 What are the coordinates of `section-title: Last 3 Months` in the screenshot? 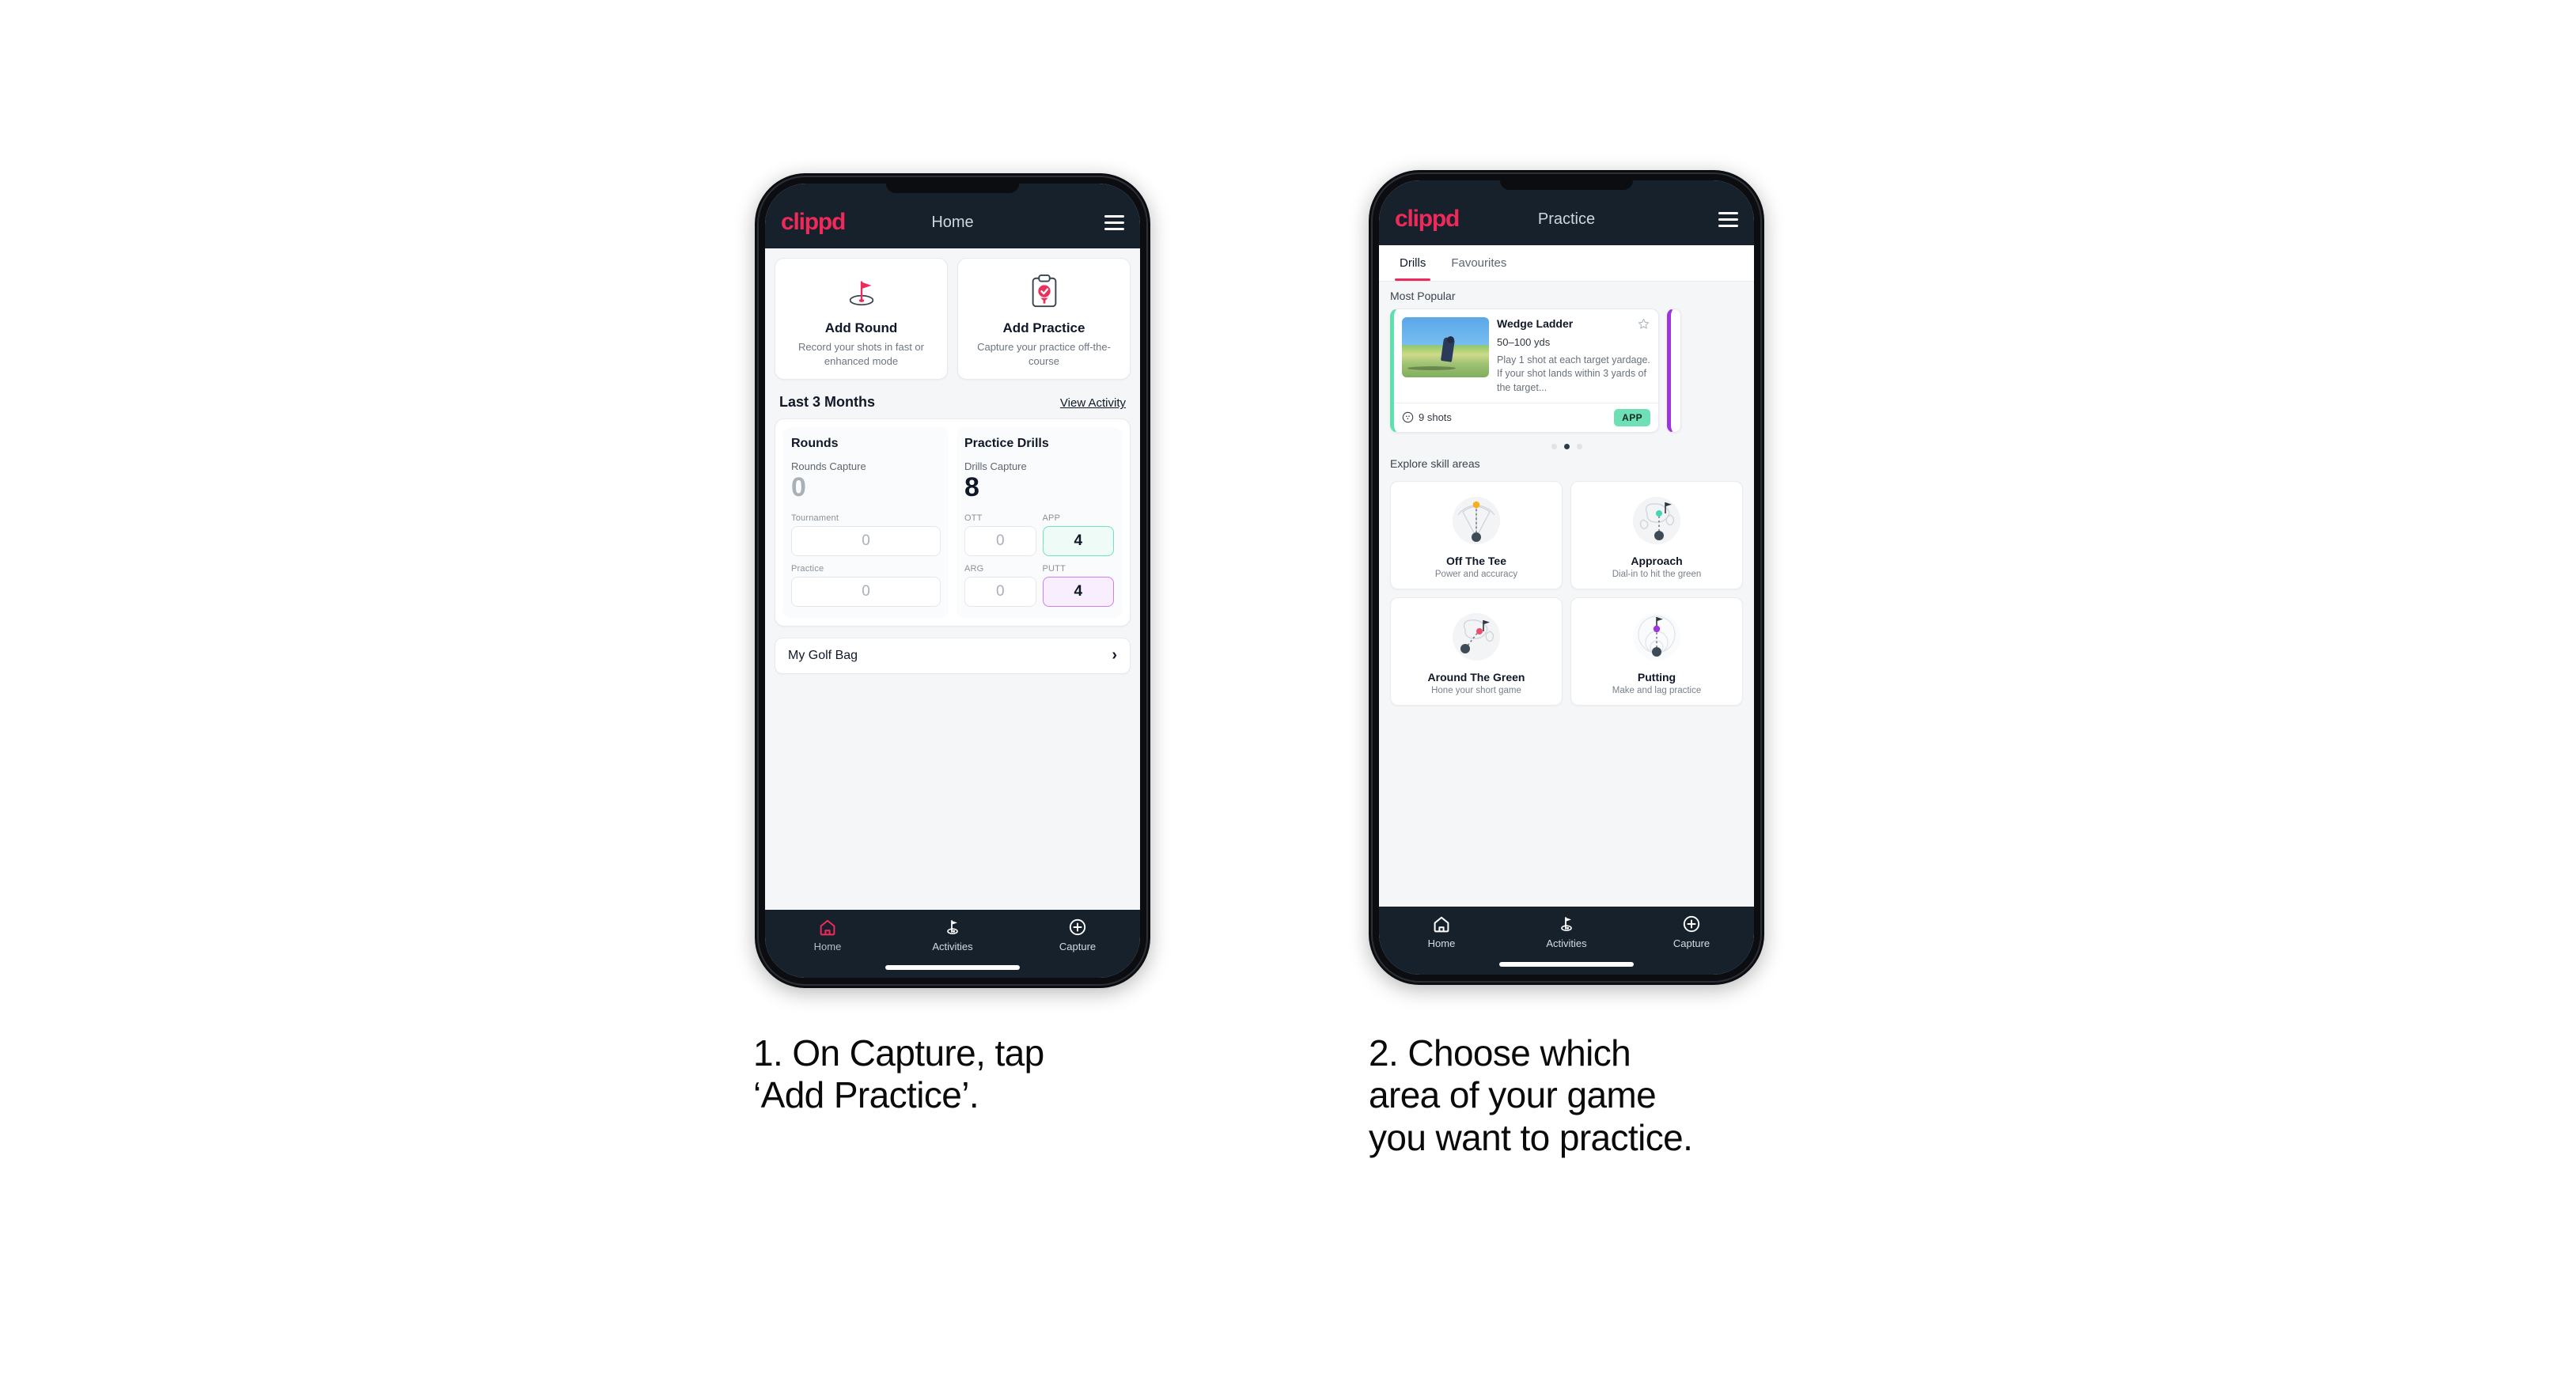 It's located at (827, 403).